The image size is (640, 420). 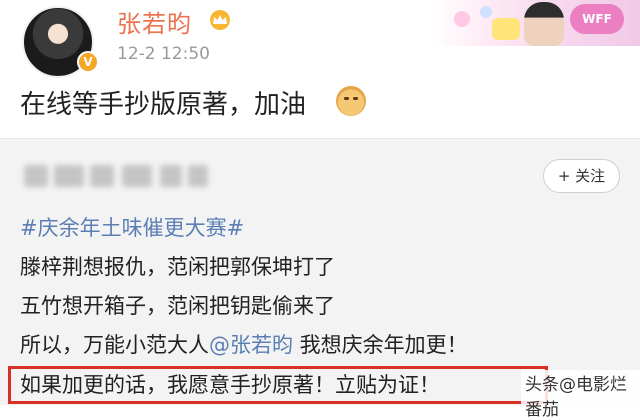 I want to click on topic-hashtag: #庆余年土味催更大赛#, so click(x=132, y=227).